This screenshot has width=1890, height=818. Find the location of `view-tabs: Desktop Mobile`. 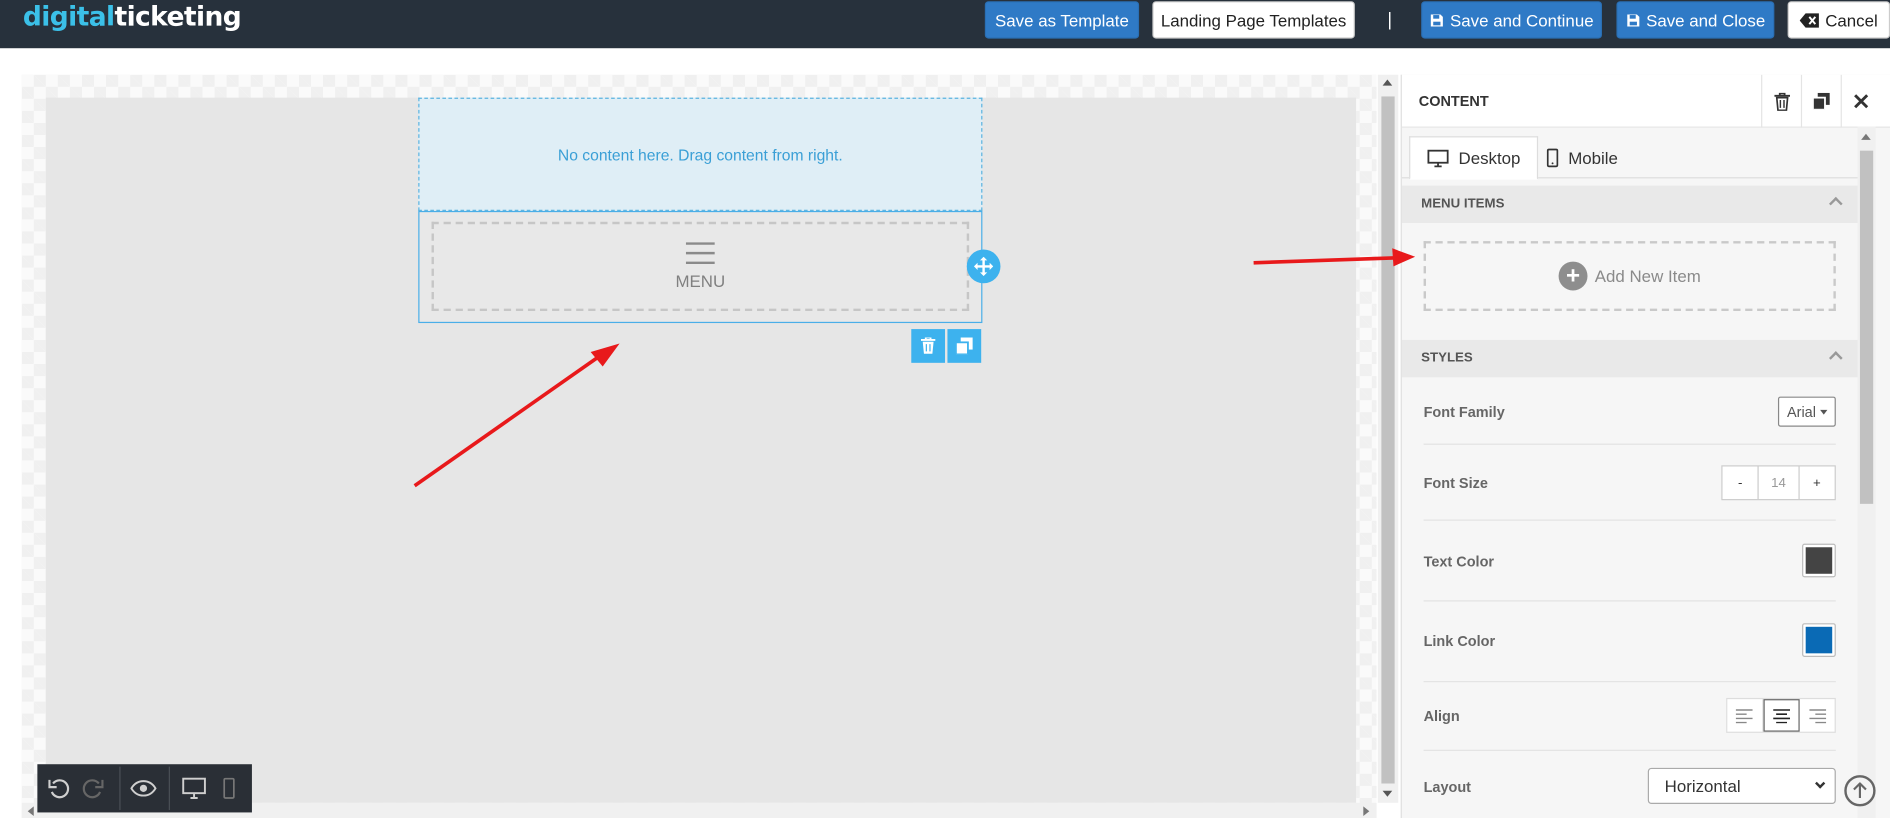

view-tabs: Desktop Mobile is located at coordinates (1630, 153).